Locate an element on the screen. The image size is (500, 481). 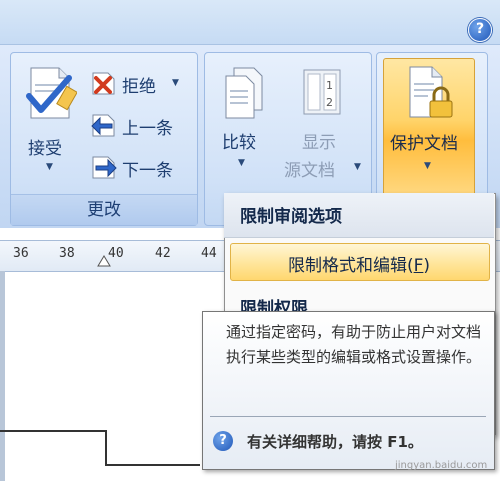
ruler-number: 36 is located at coordinates (21, 253).